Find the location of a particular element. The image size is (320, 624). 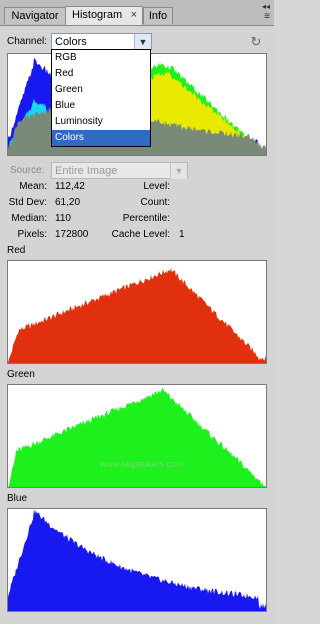

channel-select-value: Colors is located at coordinates (71, 42).